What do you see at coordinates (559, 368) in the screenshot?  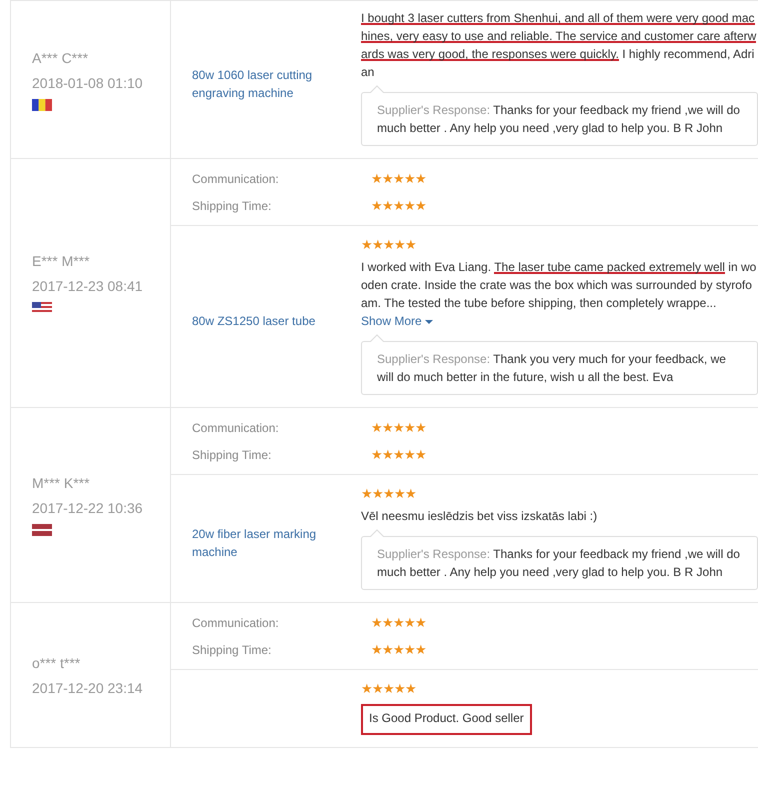 I see `supplier-response: Supplier's Response: Thank you very much for your feedback, we will do much better in the future, wish u all the best. Eva` at bounding box center [559, 368].